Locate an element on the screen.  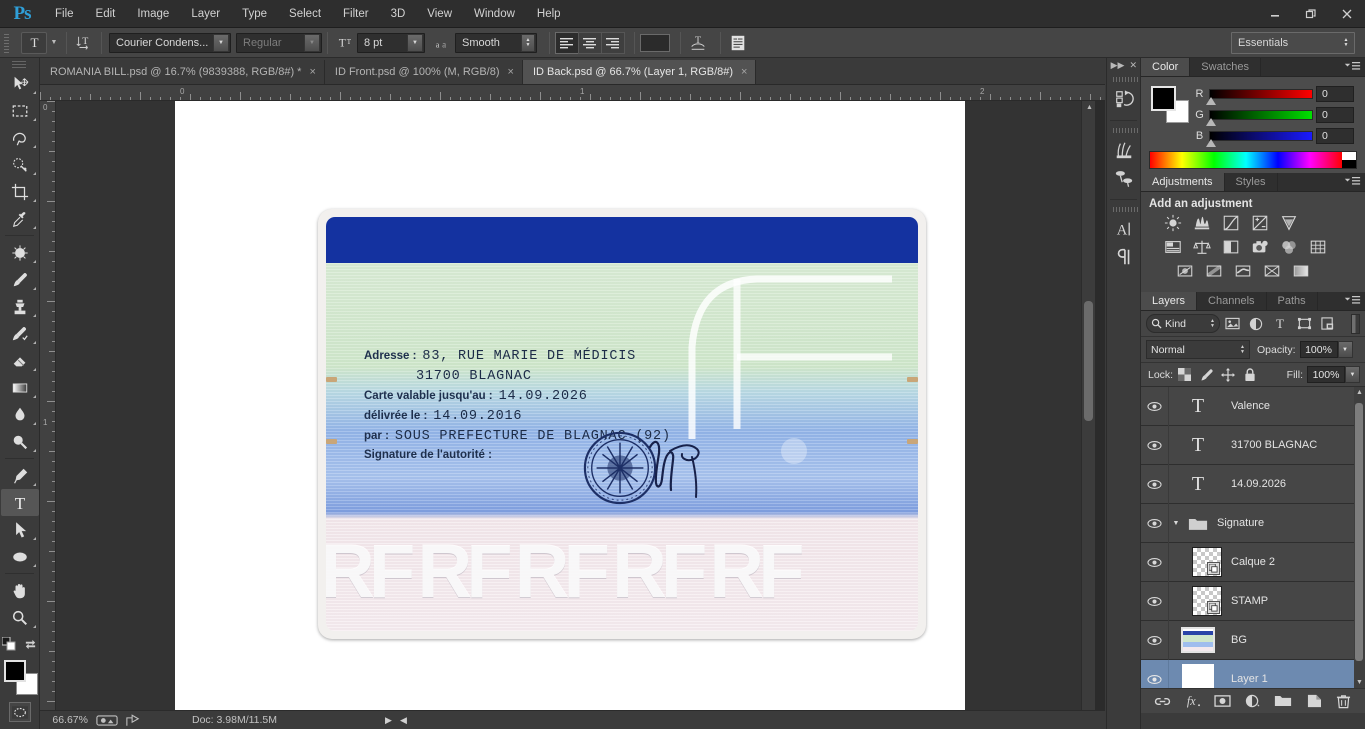
history-brush-tool-icon is located at coordinates (20, 333).